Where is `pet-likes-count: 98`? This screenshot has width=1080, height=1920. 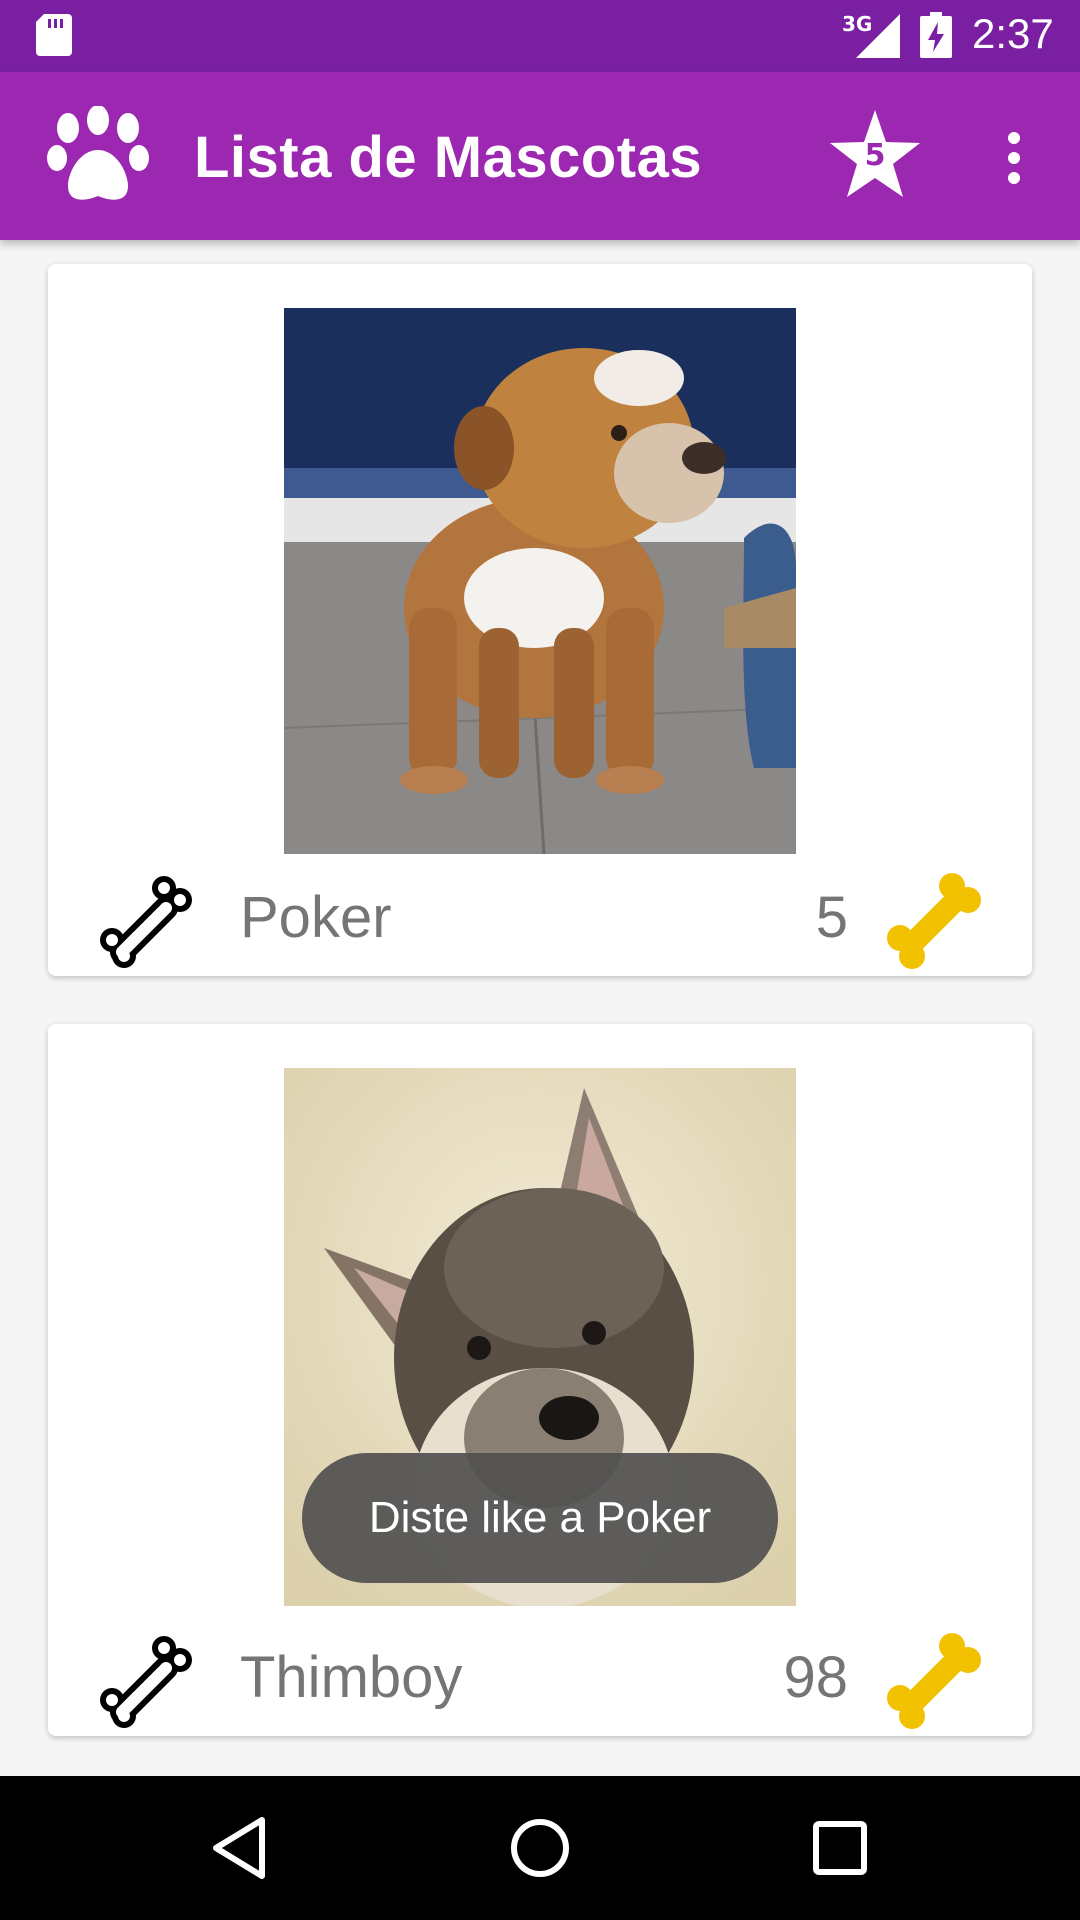 pet-likes-count: 98 is located at coordinates (815, 1677).